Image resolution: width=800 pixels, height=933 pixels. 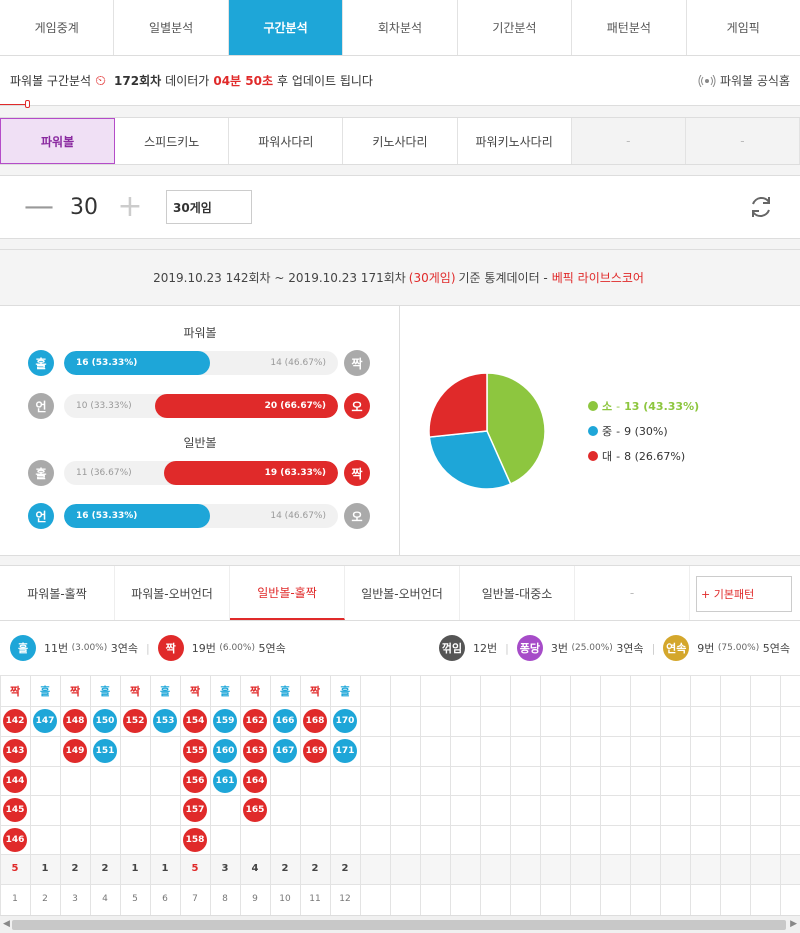 What do you see at coordinates (285, 751) in the screenshot?
I see `round-ball: 167` at bounding box center [285, 751].